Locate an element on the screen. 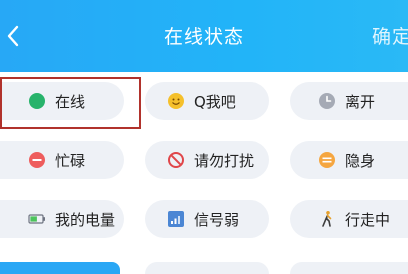  do-not-disturb-icon is located at coordinates (176, 160).